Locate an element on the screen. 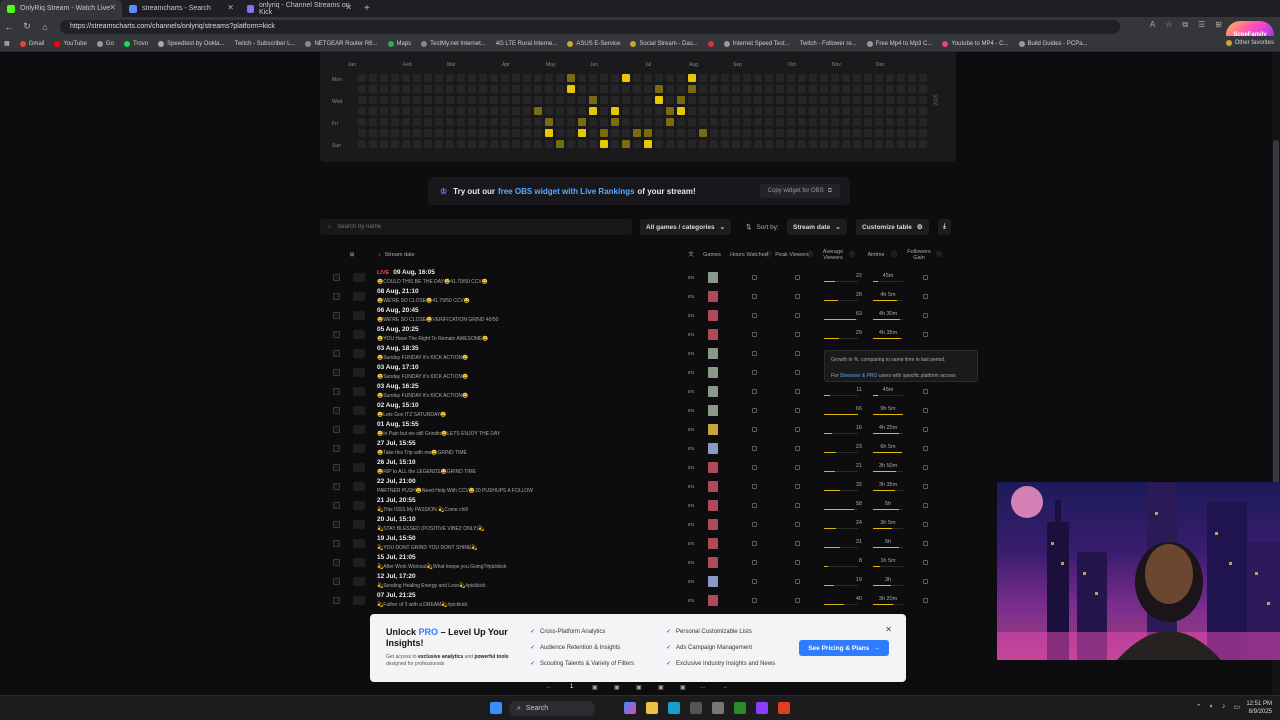 This screenshot has width=1280, height=720. stream-date: 02 Aug, 15:10 is located at coordinates (398, 405).